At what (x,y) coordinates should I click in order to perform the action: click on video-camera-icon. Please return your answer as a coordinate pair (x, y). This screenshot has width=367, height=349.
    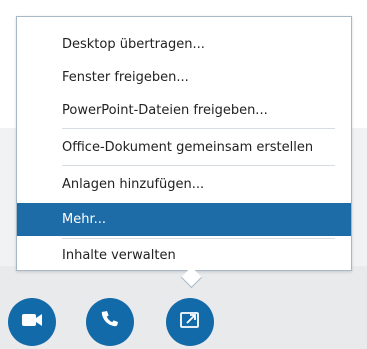
    Looking at the image, I should click on (32, 322).